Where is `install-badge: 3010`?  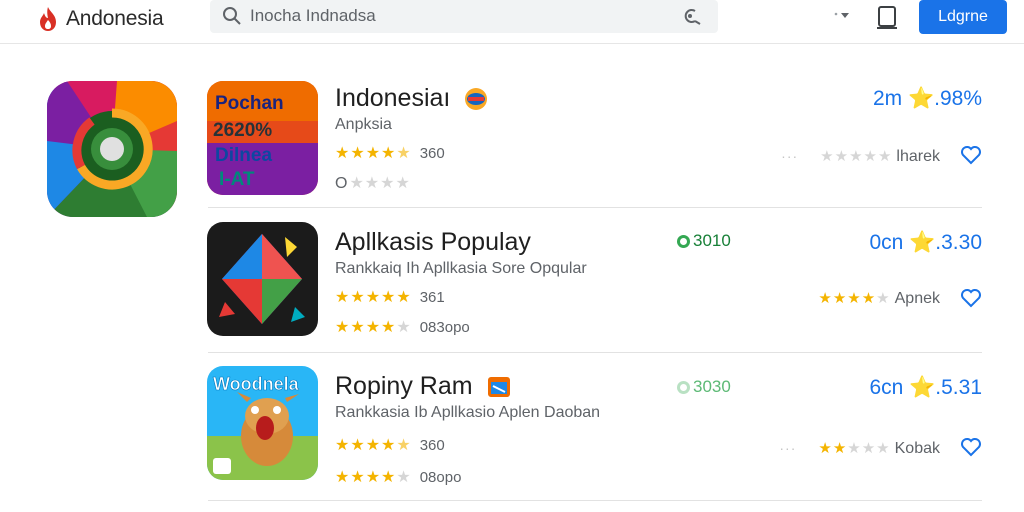
install-badge: 3010 is located at coordinates (704, 241).